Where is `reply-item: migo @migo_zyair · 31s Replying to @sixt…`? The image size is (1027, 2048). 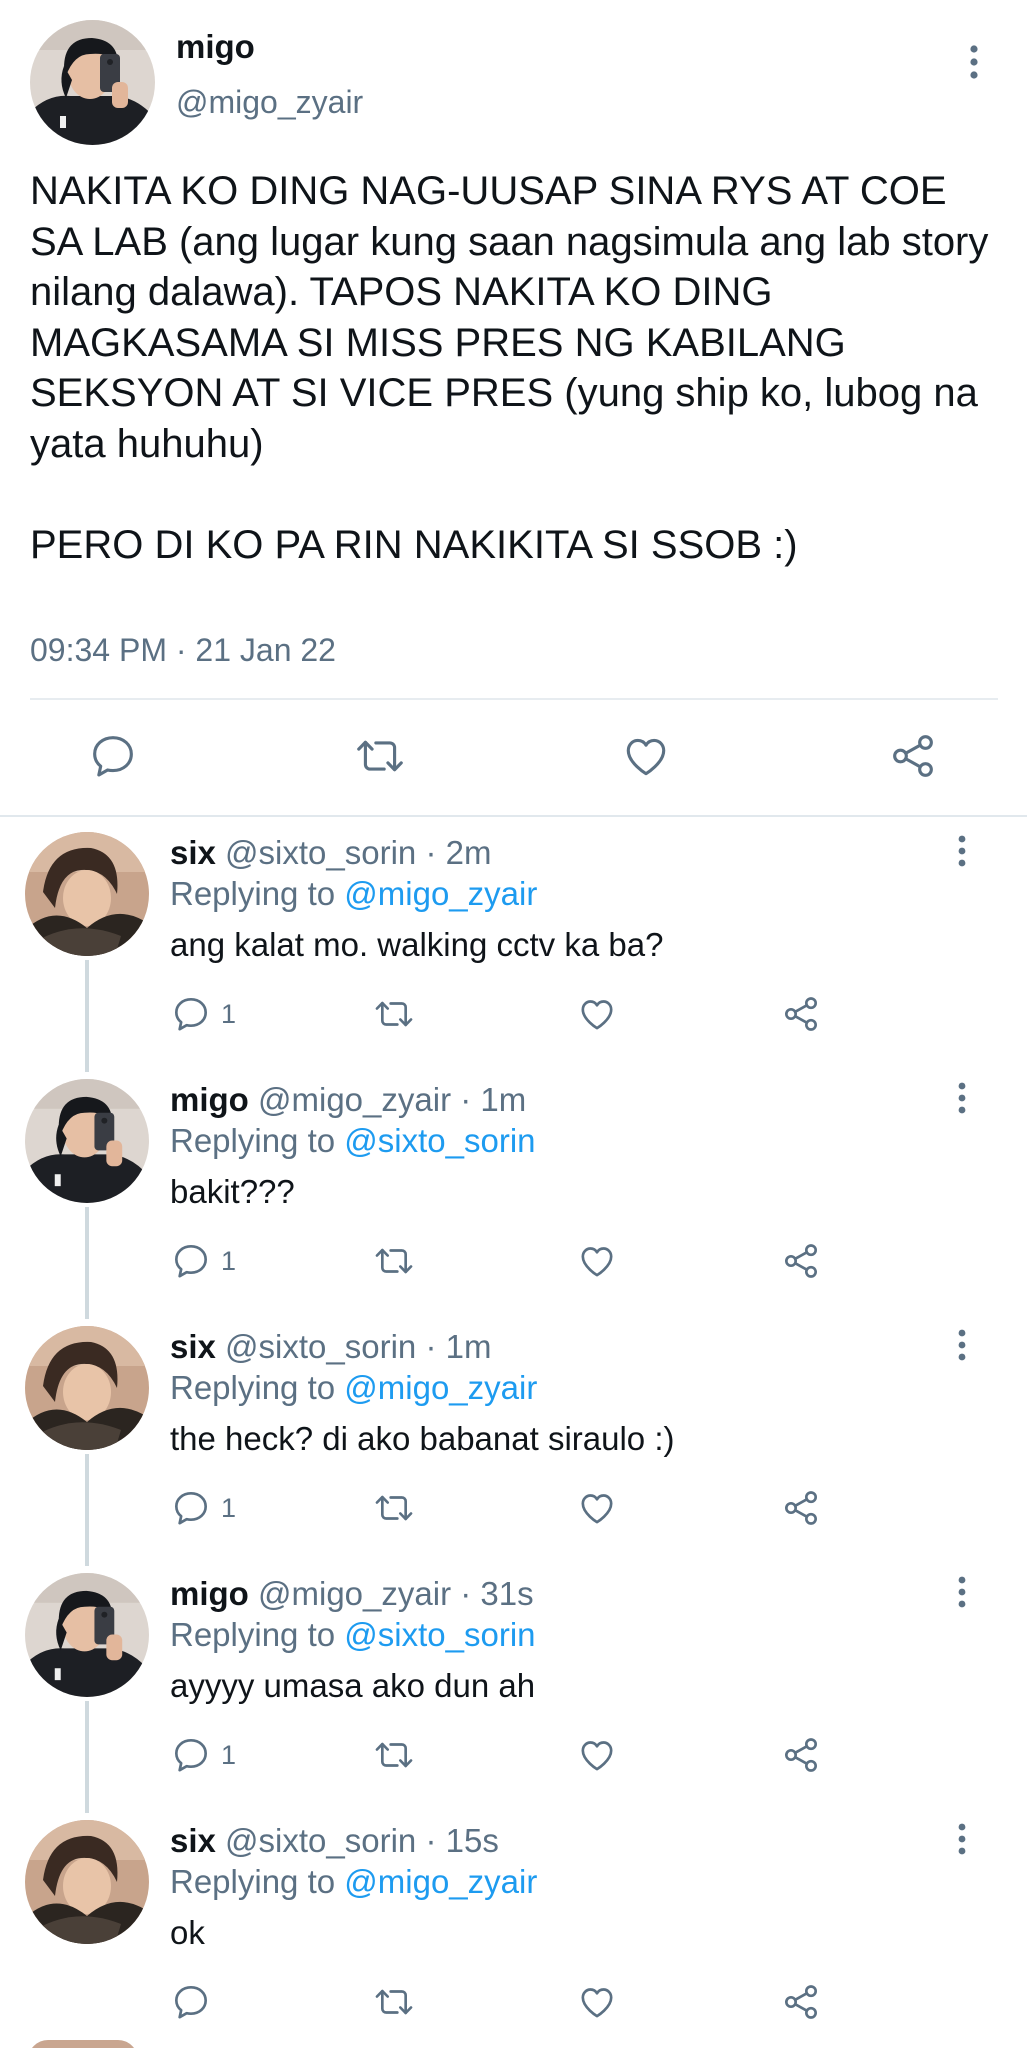 reply-item: migo @migo_zyair · 31s Replying to @sixt… is located at coordinates (513, 1682).